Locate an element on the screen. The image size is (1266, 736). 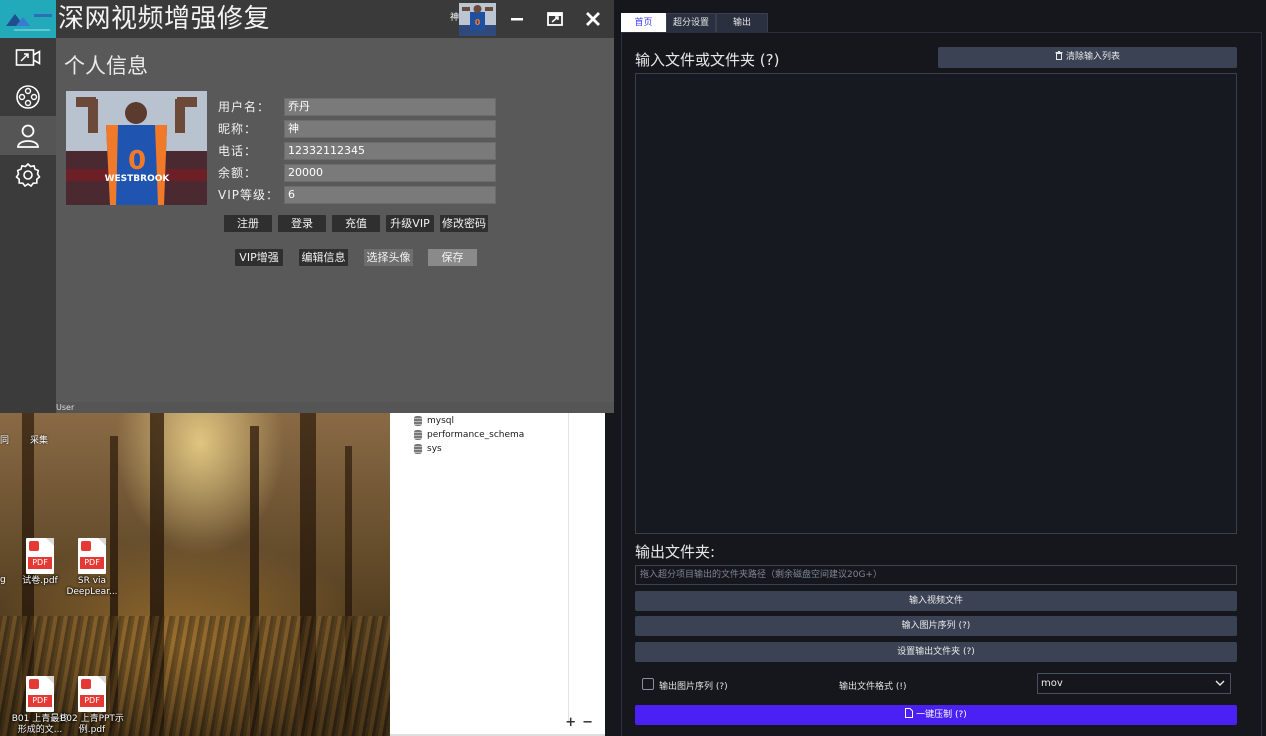
login-button: 登录 is located at coordinates (302, 223).